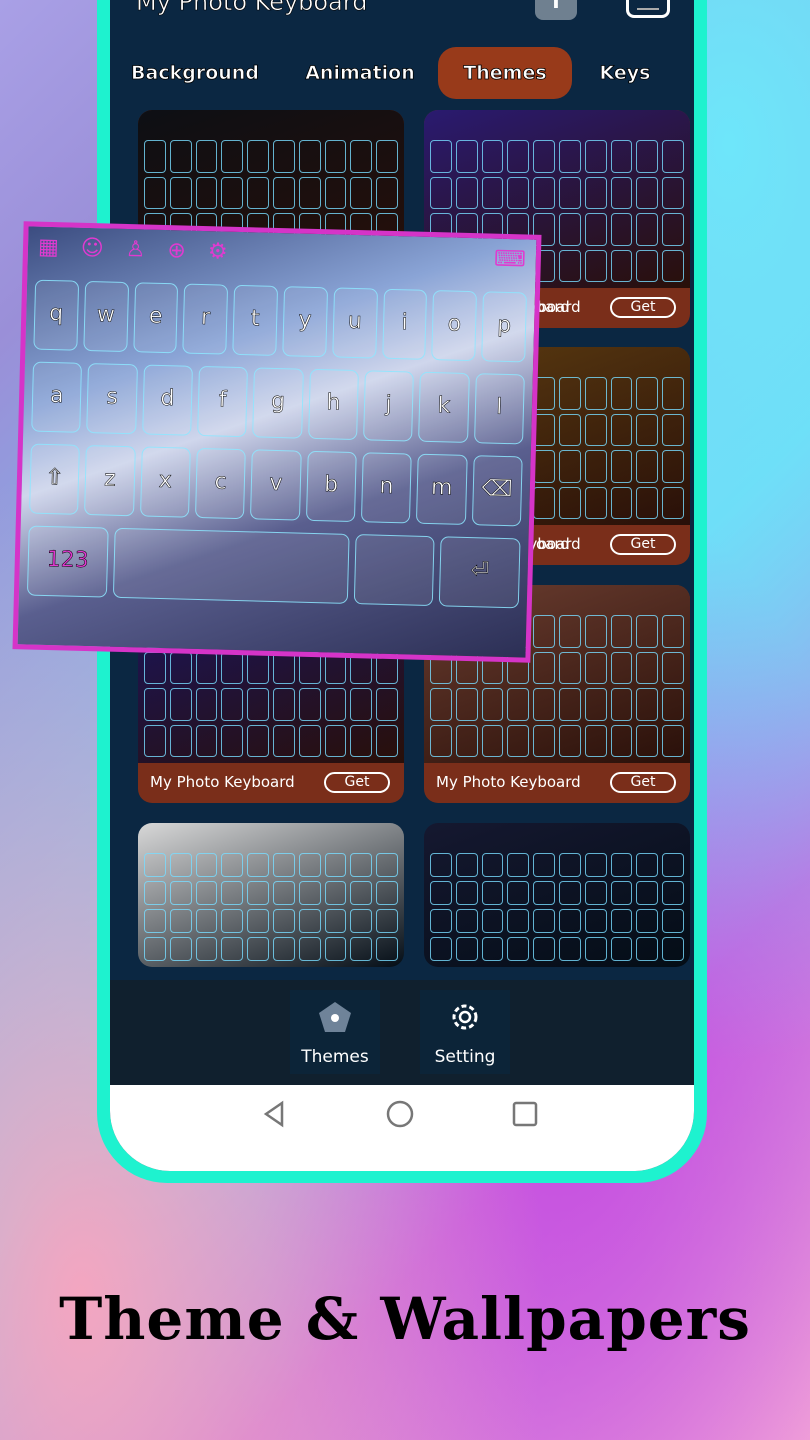  Describe the element at coordinates (275, 1114) in the screenshot. I see `back-icon` at that location.